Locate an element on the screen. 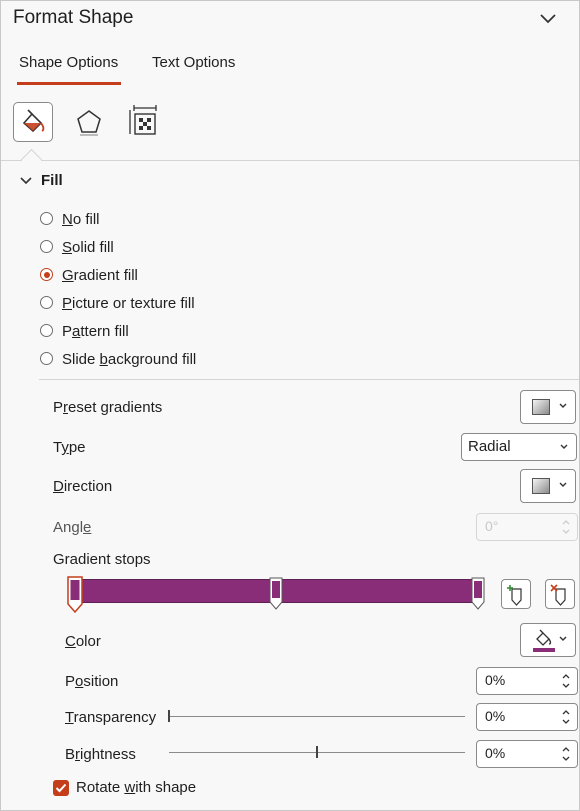 Image resolution: width=580 pixels, height=811 pixels. tab-shape-options: Shape Options is located at coordinates (68, 62).